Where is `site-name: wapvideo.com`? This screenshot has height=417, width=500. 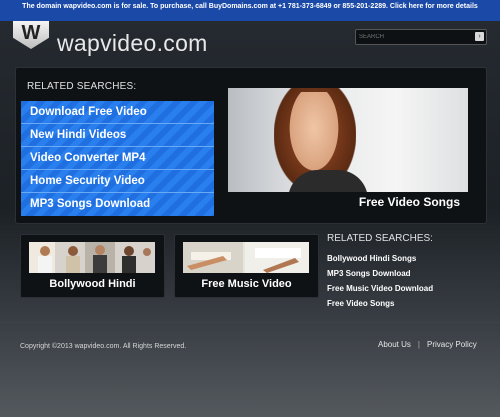 site-name: wapvideo.com is located at coordinates (132, 43).